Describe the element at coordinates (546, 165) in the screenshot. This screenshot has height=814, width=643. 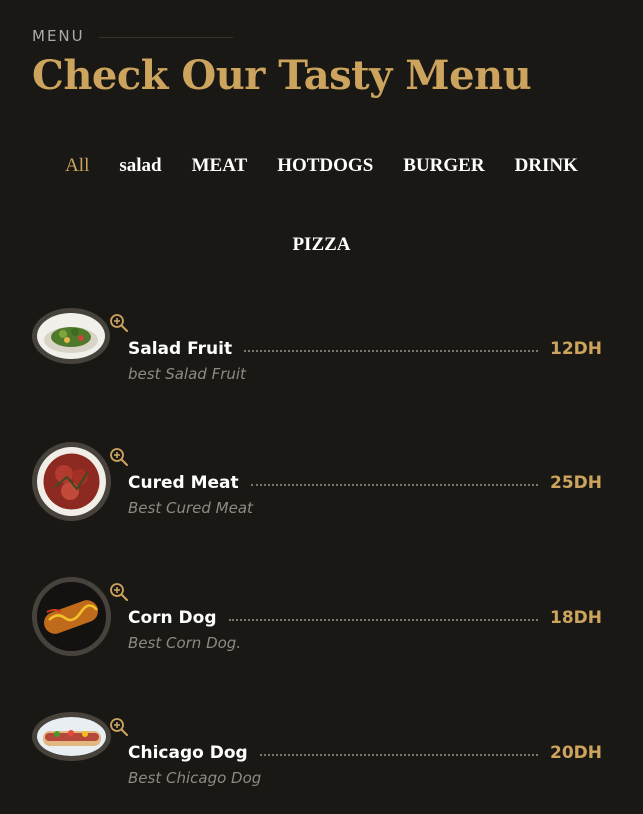
I see `filter-drink: DRINK` at that location.